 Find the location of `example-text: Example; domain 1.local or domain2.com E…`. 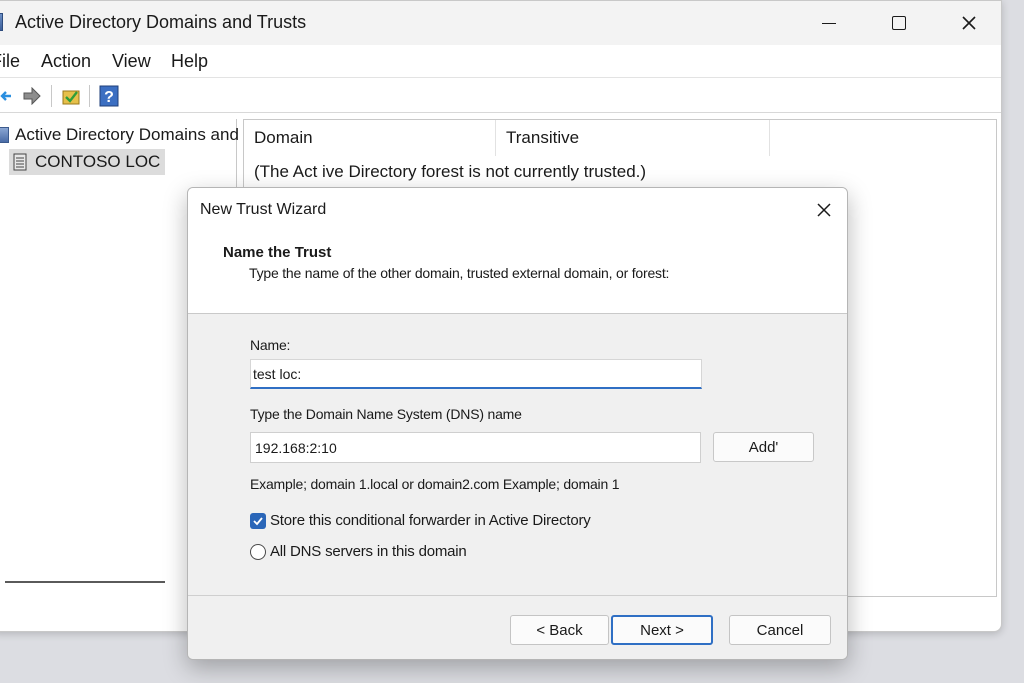

example-text: Example; domain 1.local or domain2.com E… is located at coordinates (435, 484).